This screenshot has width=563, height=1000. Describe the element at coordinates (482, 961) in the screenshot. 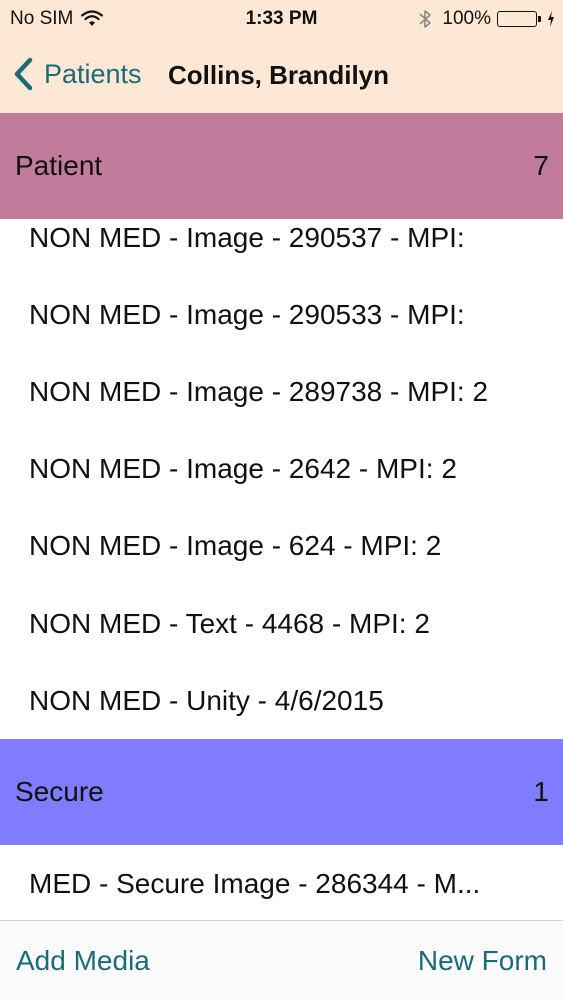

I see `new-form-button: New Form` at that location.